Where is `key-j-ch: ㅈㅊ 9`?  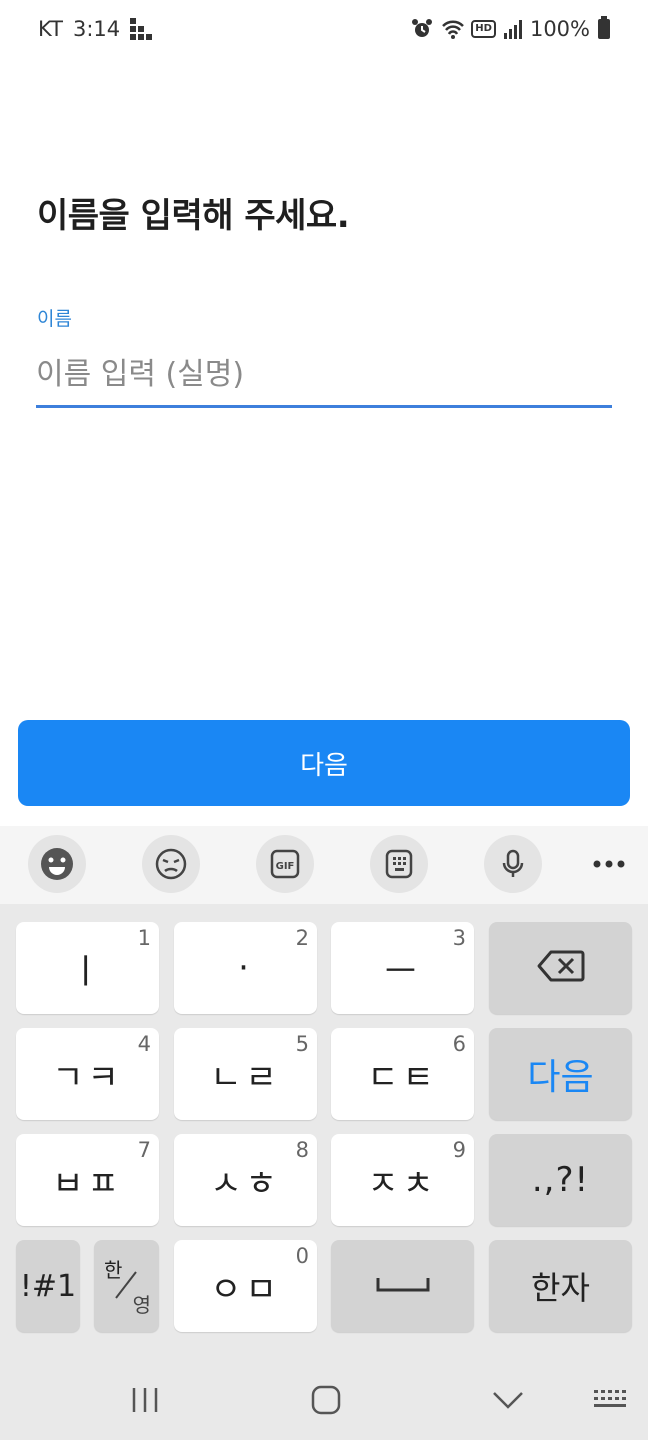 key-j-ch: ㅈㅊ 9 is located at coordinates (402, 1180).